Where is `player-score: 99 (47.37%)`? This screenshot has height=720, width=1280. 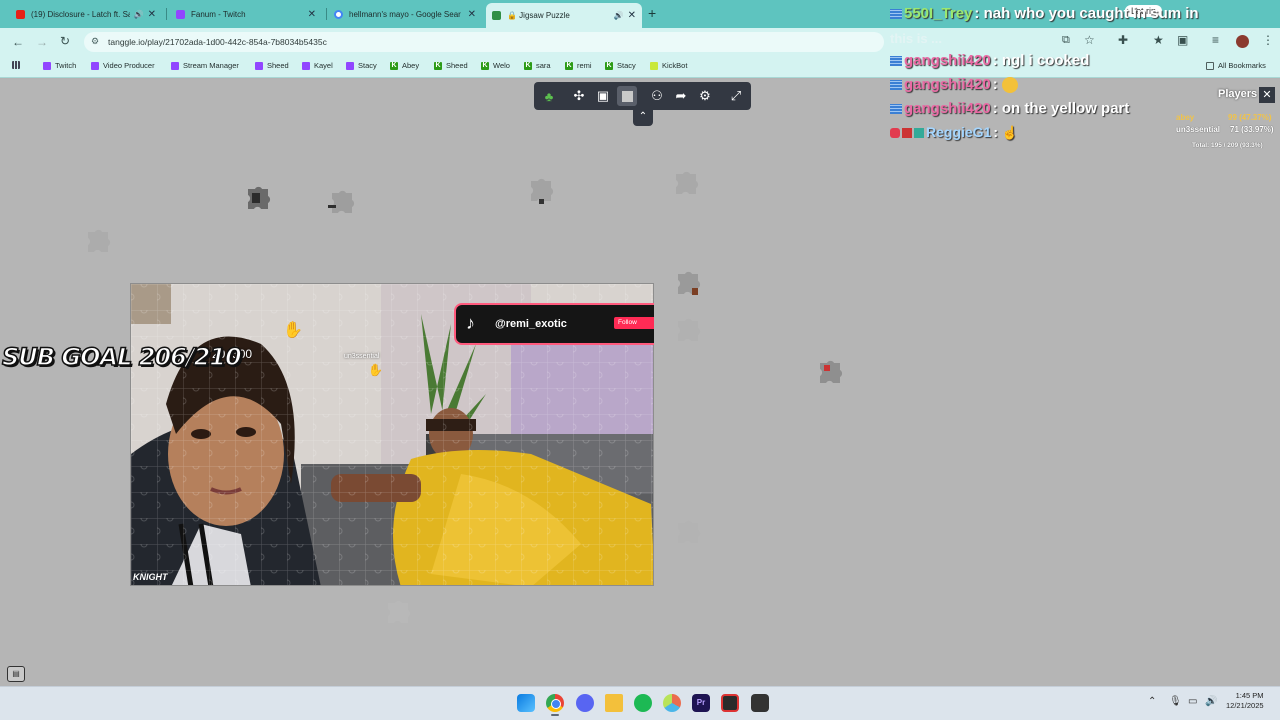 player-score: 99 (47.37%) is located at coordinates (1250, 117).